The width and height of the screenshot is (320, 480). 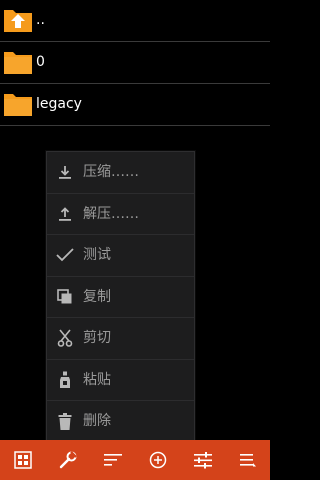 I want to click on copy-icon, so click(x=65, y=297).